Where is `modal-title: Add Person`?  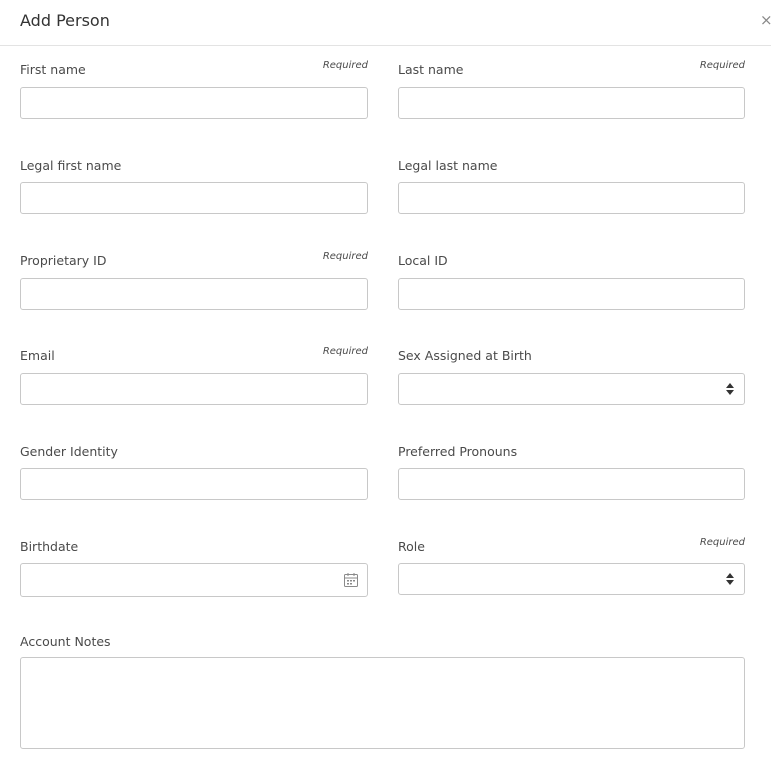 modal-title: Add Person is located at coordinates (65, 20).